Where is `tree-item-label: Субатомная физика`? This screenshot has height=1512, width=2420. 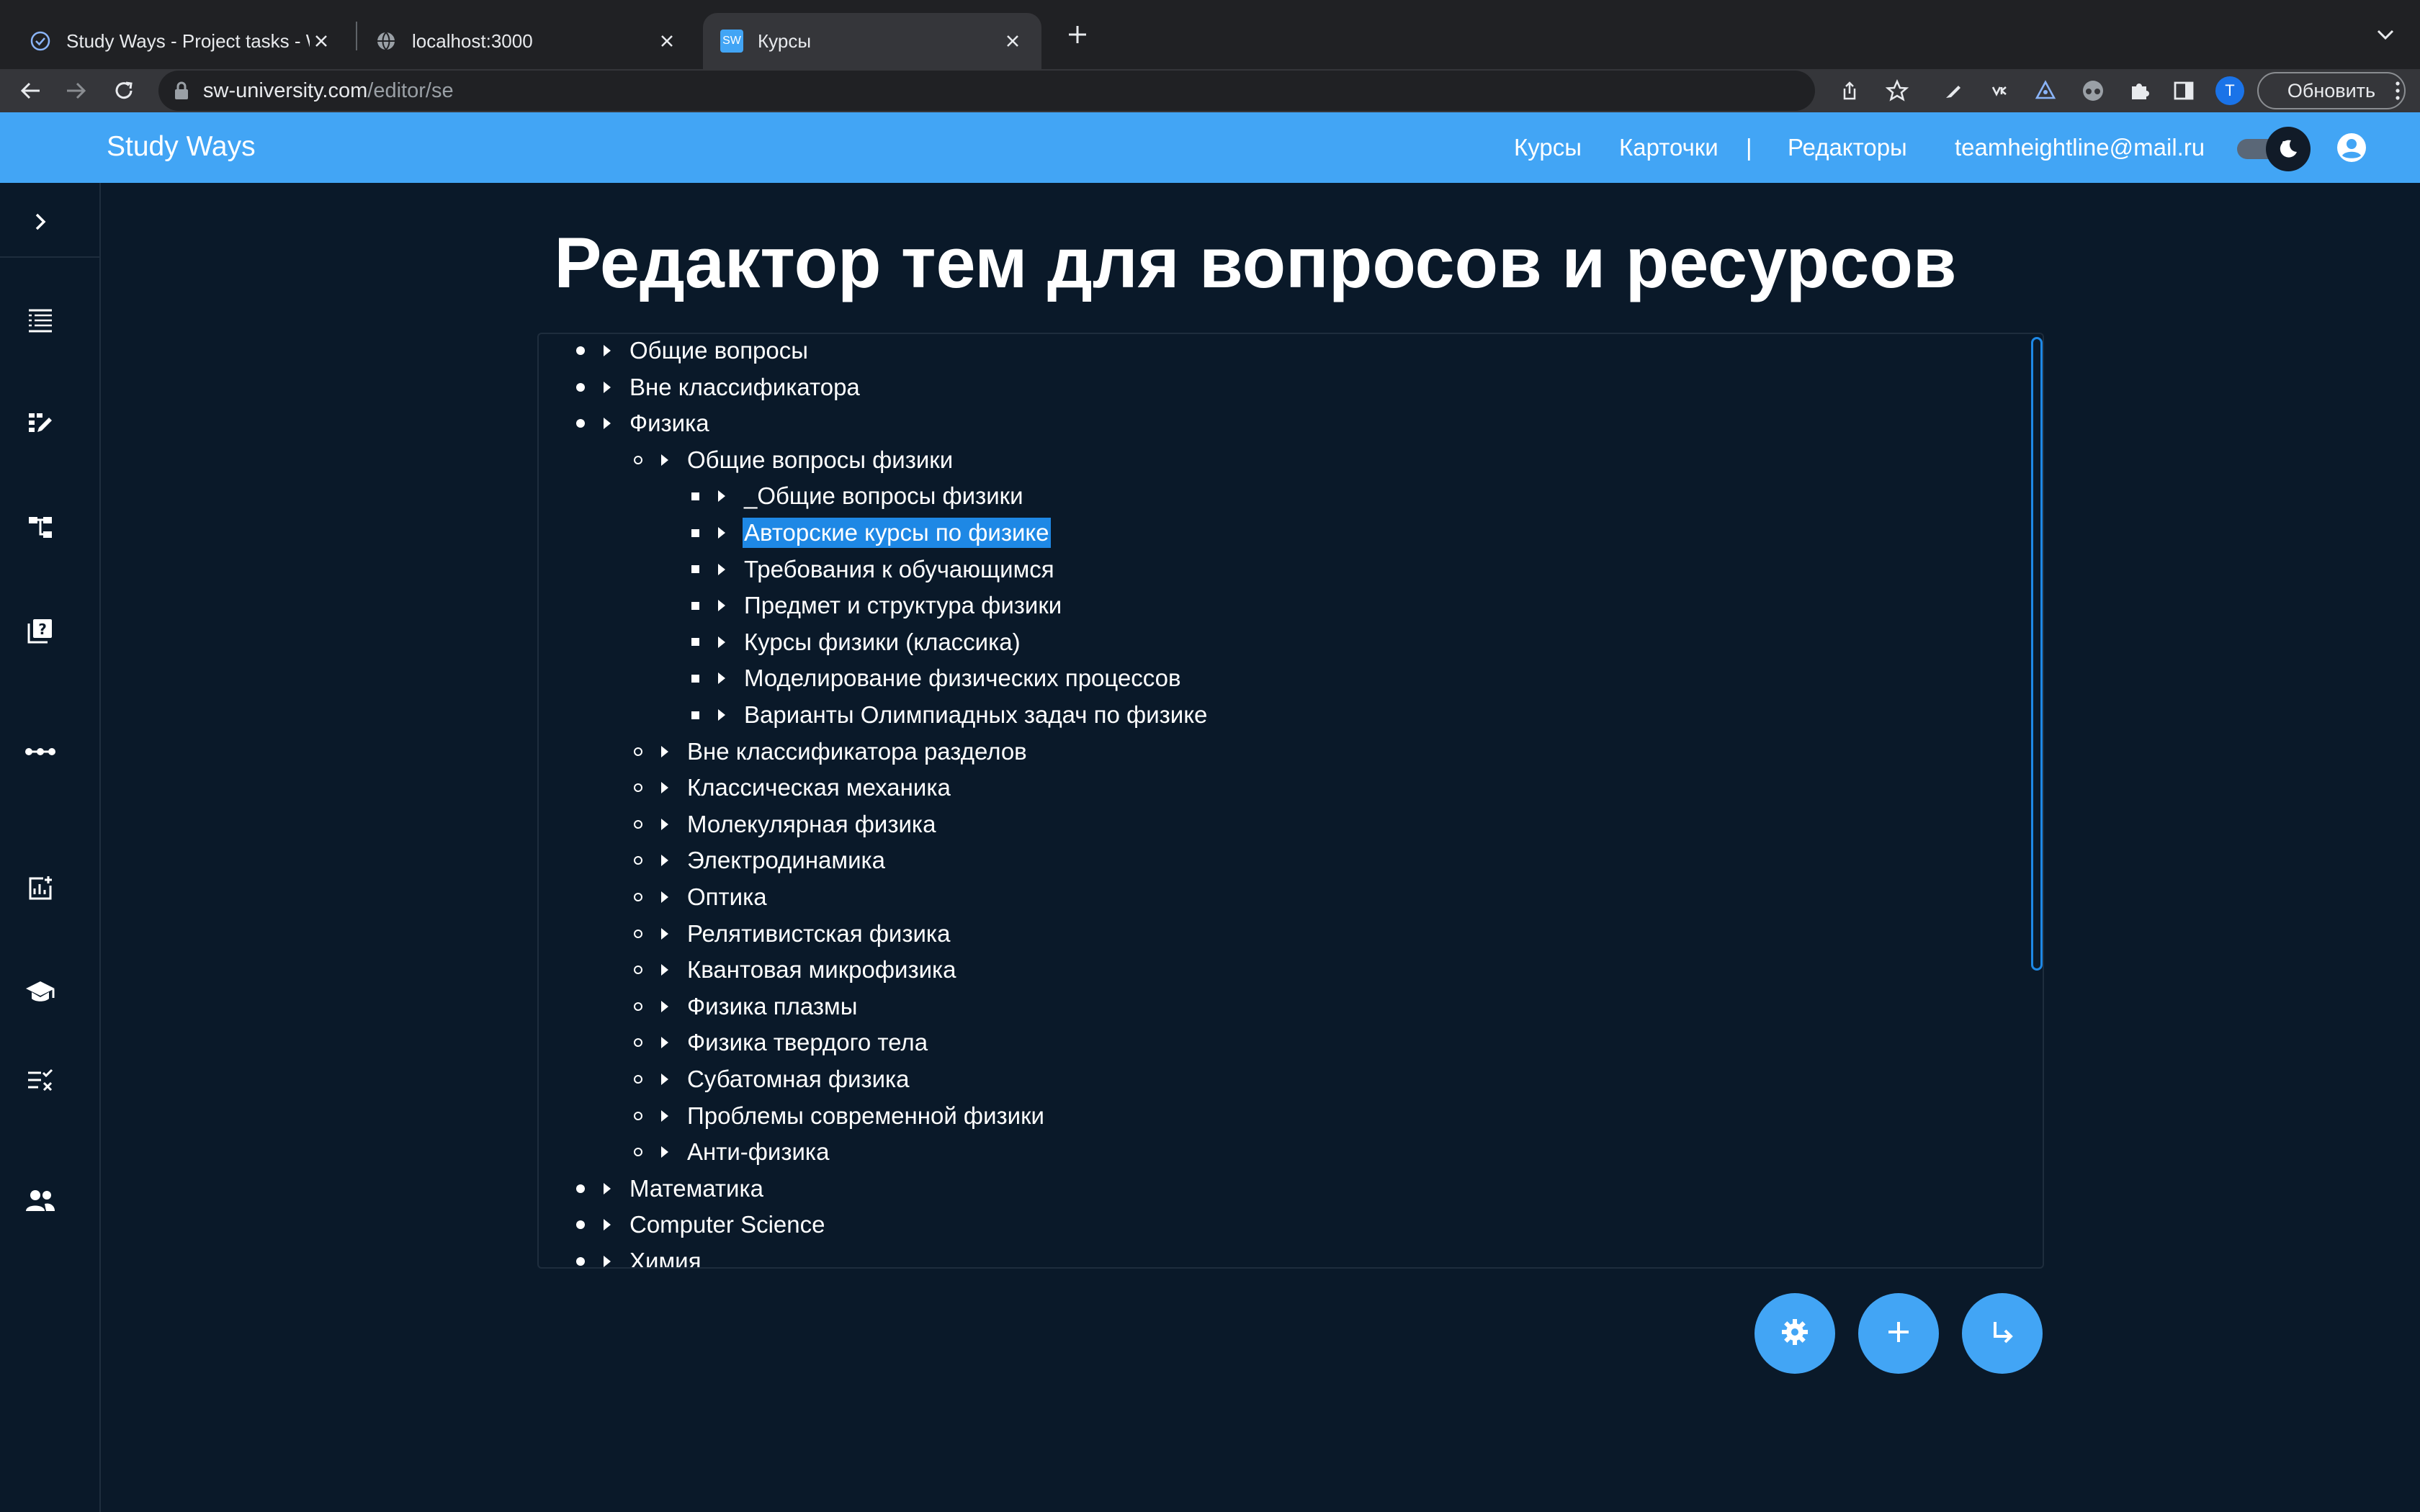 tree-item-label: Субатомная физика is located at coordinates (799, 1079).